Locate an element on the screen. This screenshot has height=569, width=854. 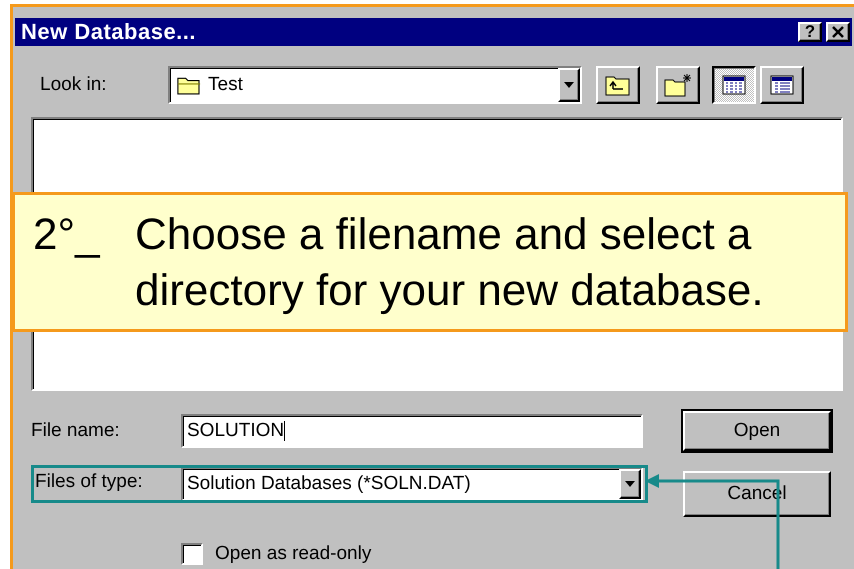
read-only-label: Open as read-only is located at coordinates (293, 554).